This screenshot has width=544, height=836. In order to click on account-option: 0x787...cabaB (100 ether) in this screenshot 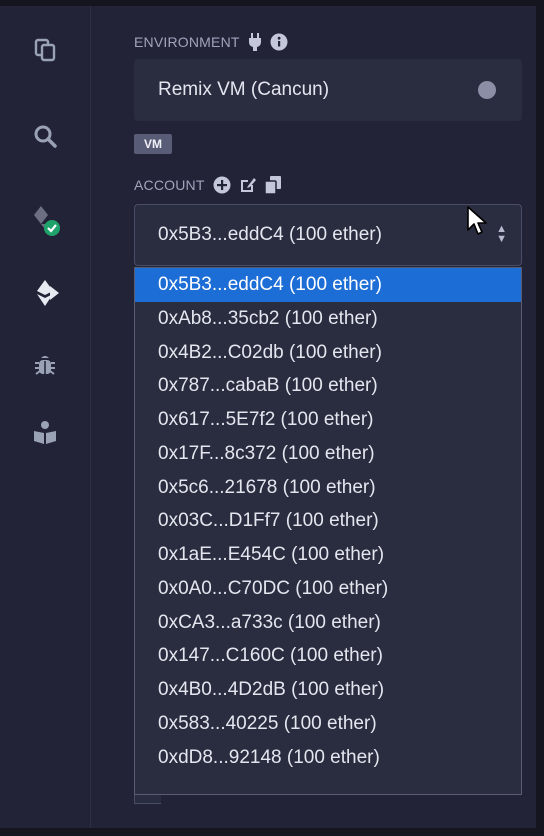, I will do `click(328, 386)`.